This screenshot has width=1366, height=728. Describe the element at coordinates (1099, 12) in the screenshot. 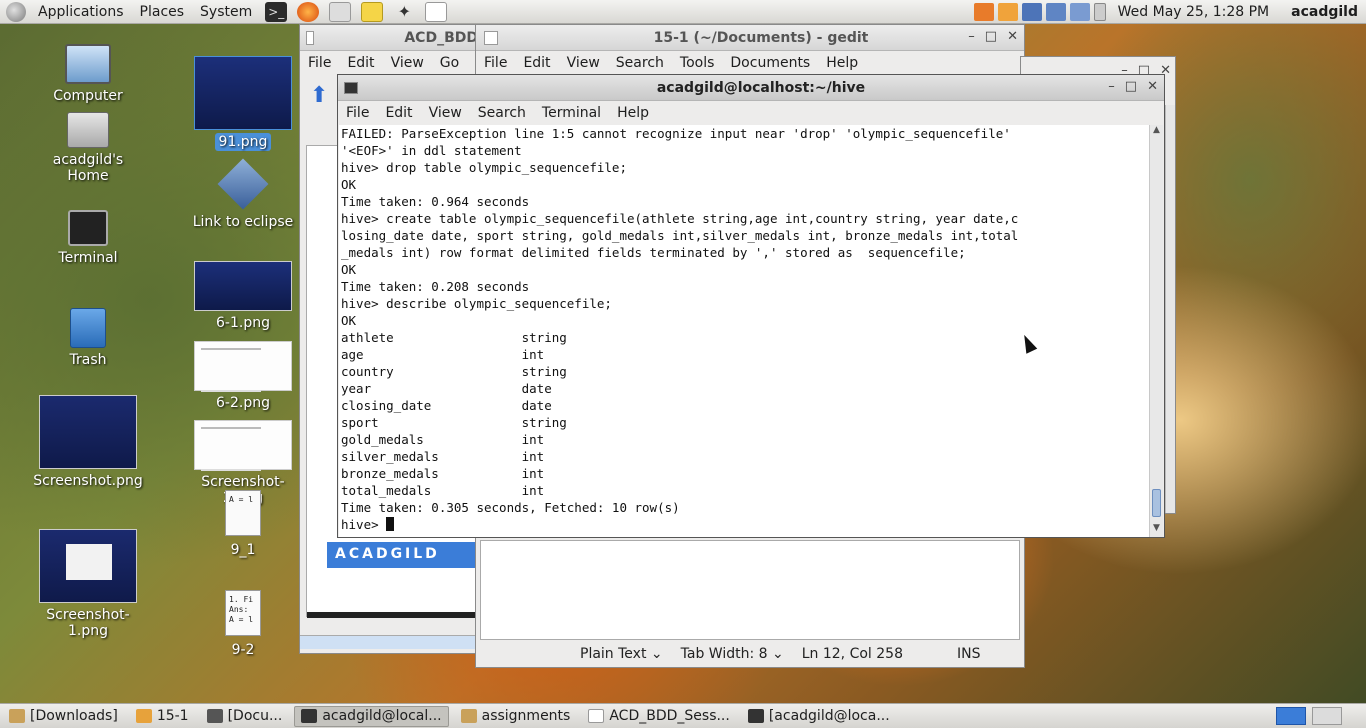

I see `battery-icon` at that location.